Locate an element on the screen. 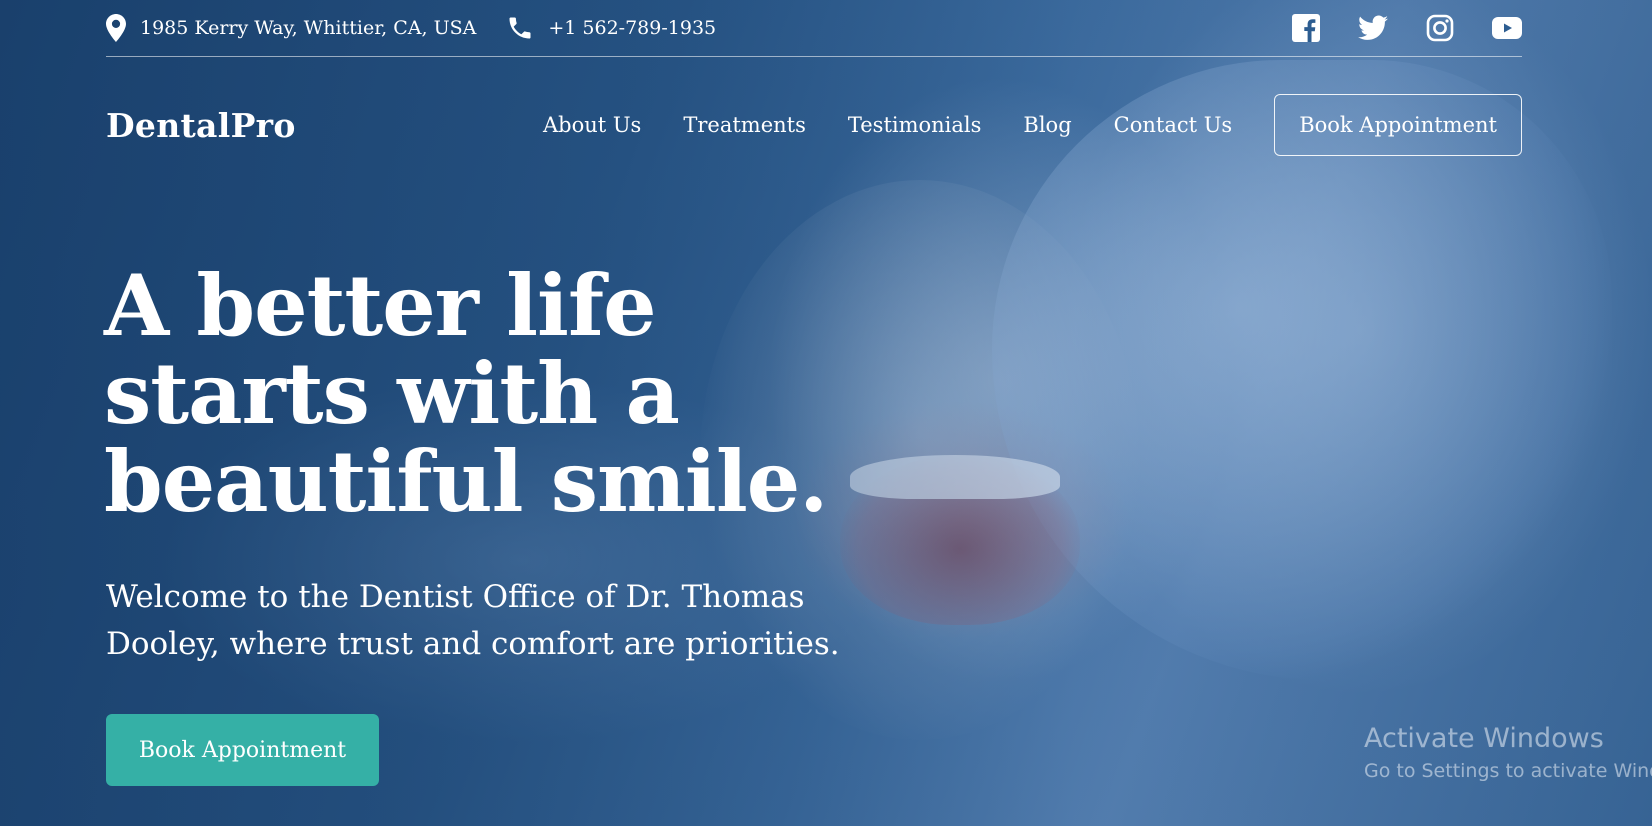 This screenshot has height=826, width=1652. map-pin-icon is located at coordinates (116, 28).